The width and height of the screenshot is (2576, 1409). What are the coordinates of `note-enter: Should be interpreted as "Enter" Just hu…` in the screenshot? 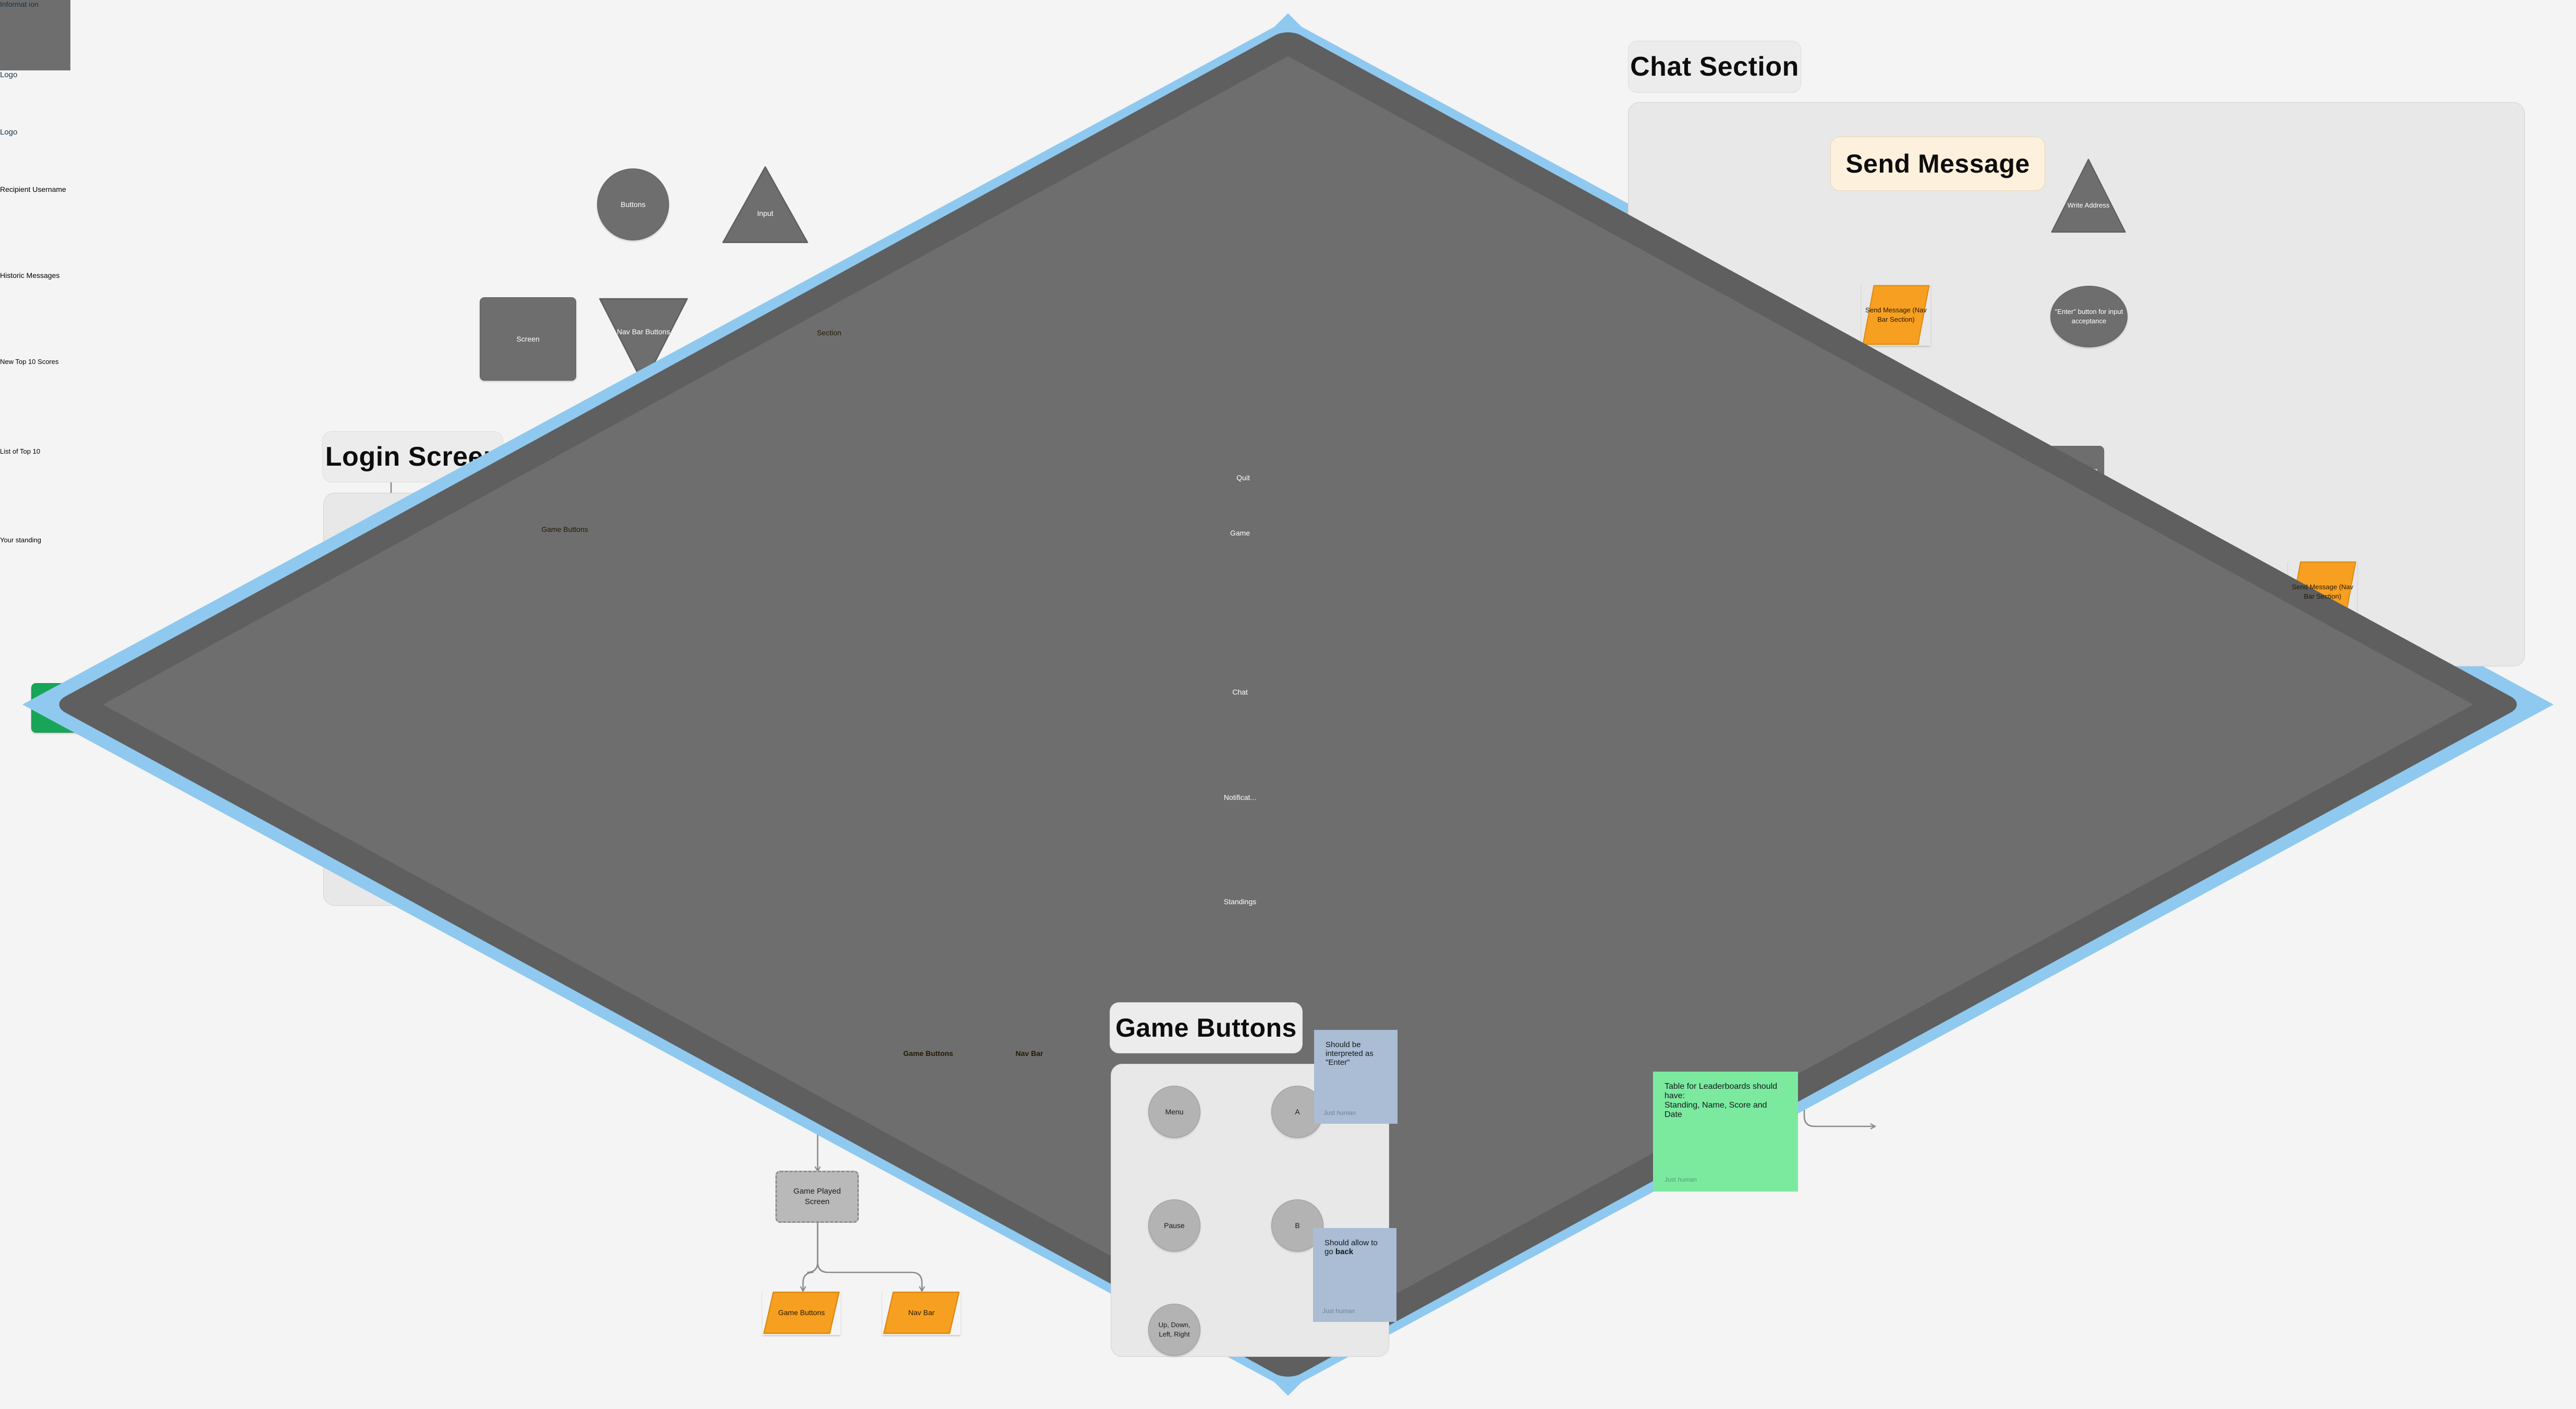 It's located at (1356, 1077).